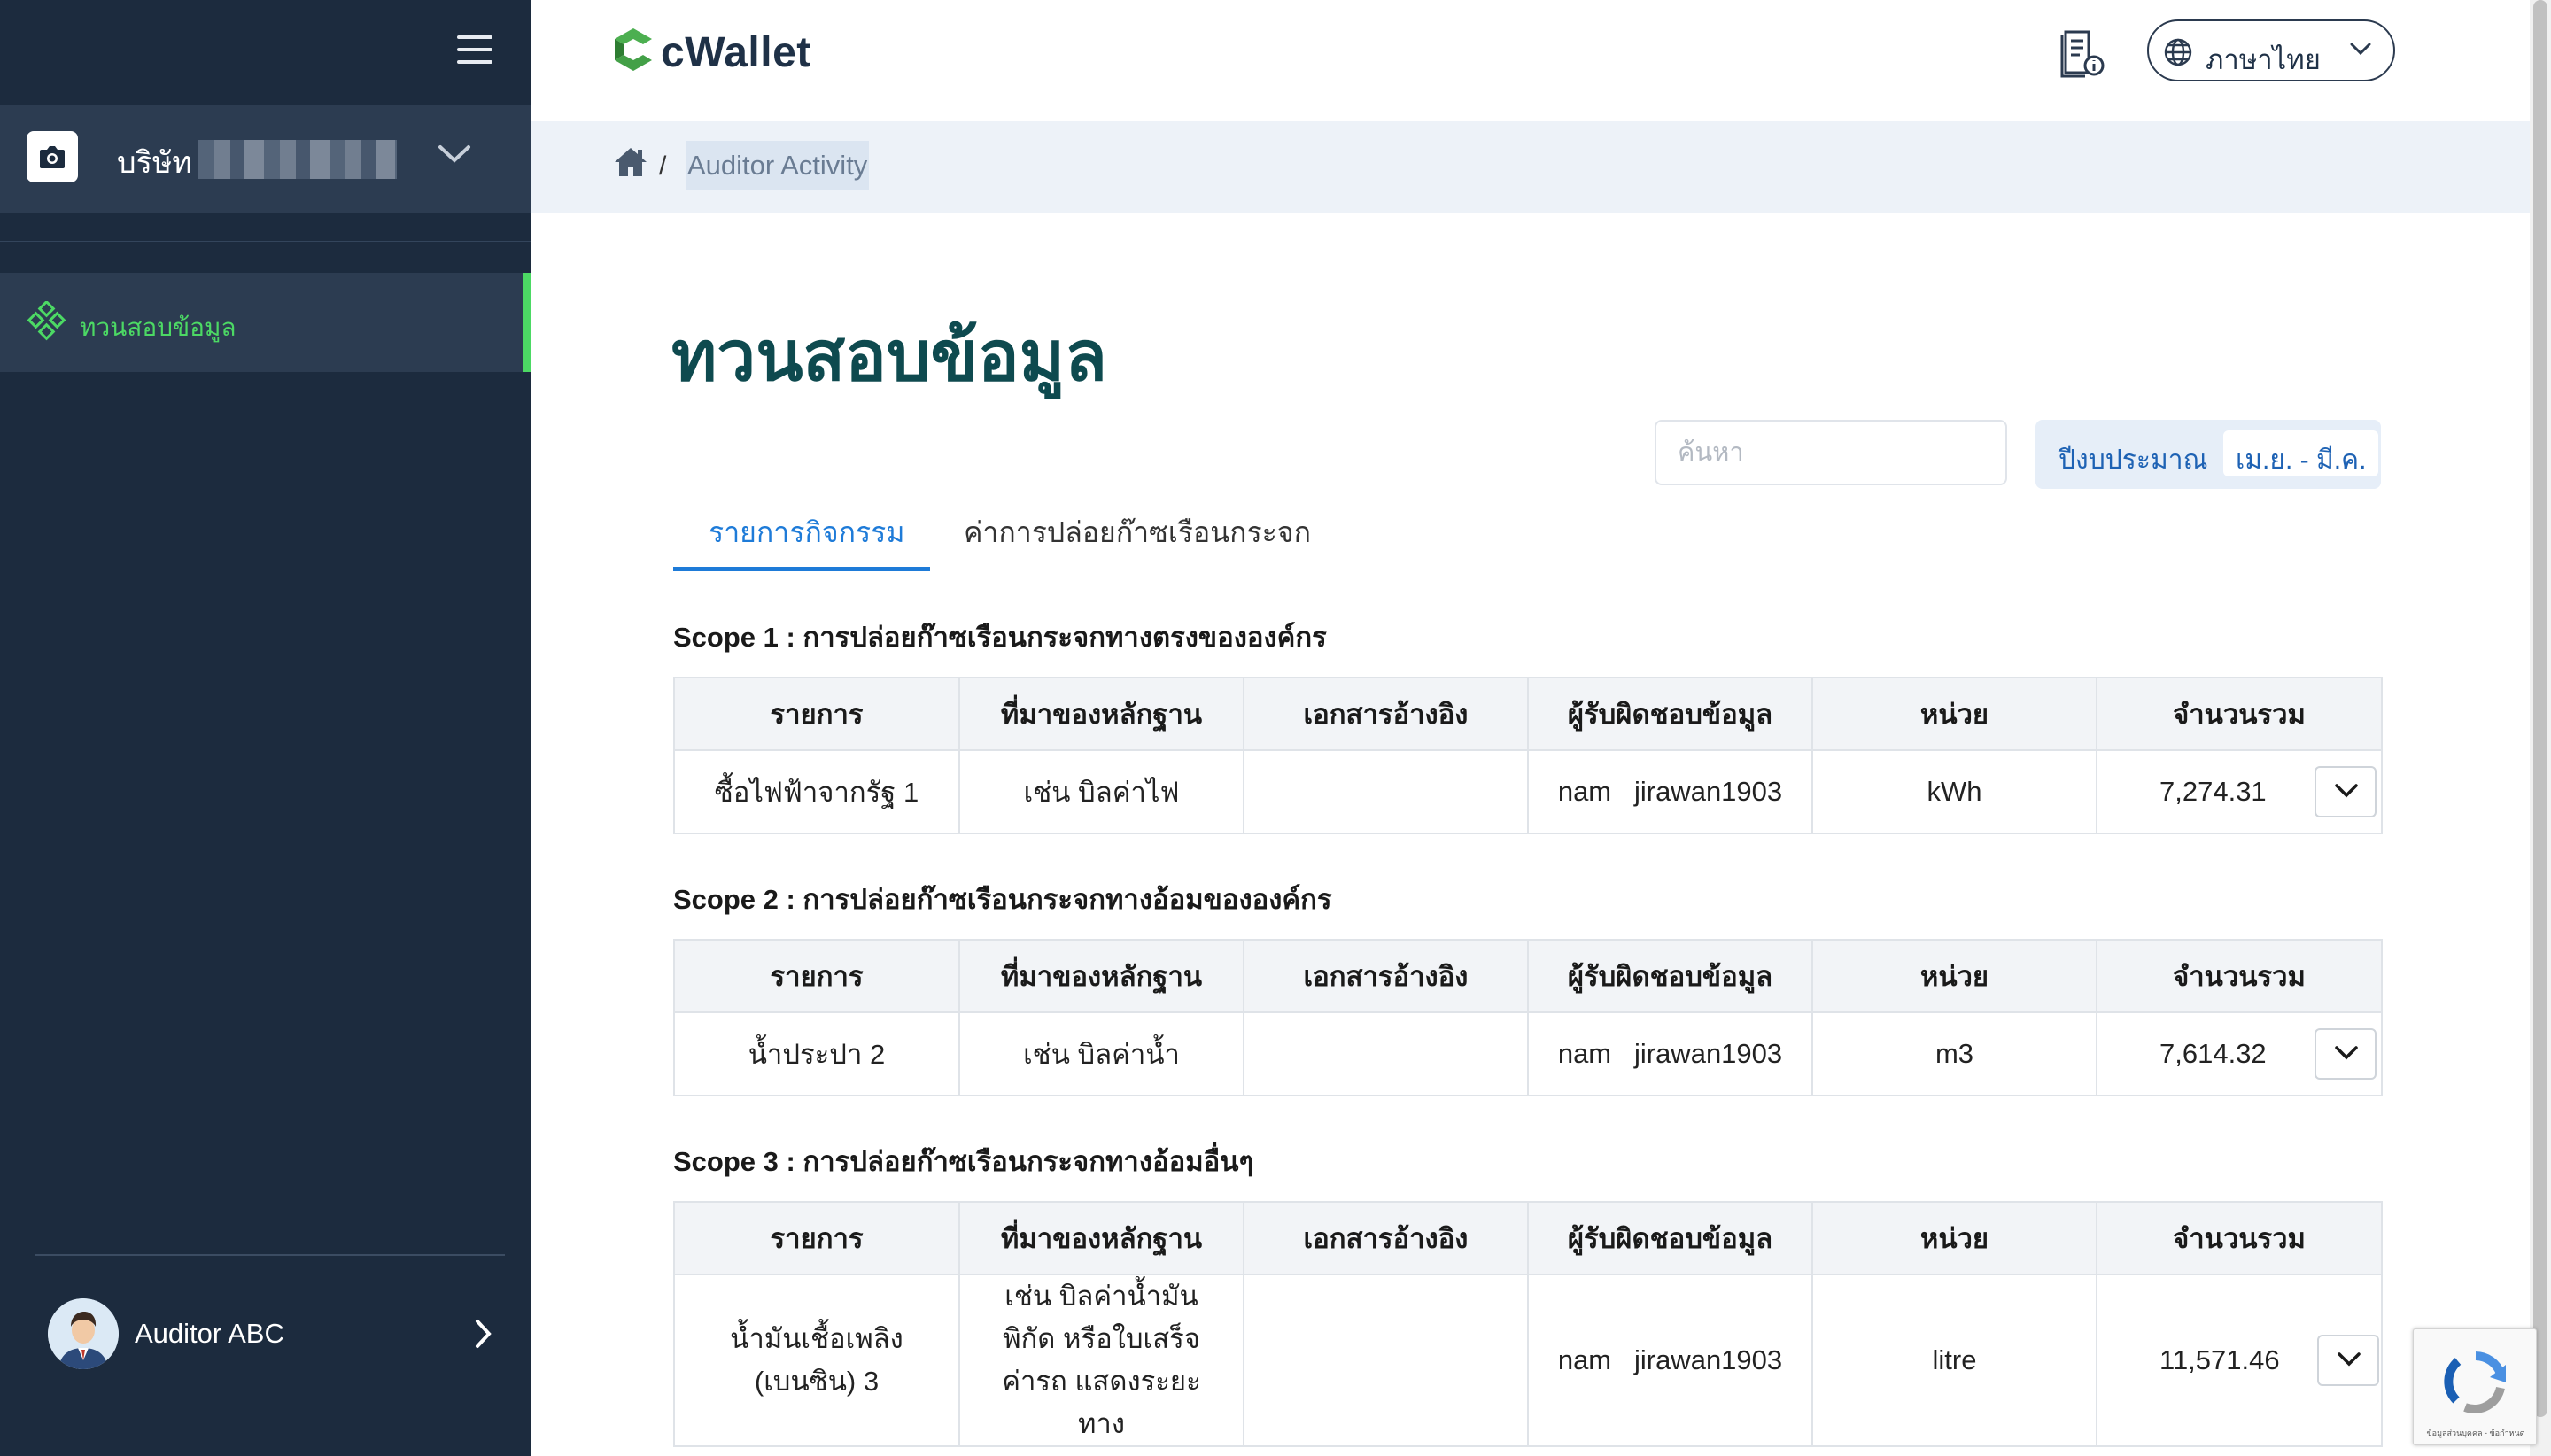 The image size is (2551, 1456). I want to click on top-bar: cWallet ภาษาไทย, so click(1530, 60).